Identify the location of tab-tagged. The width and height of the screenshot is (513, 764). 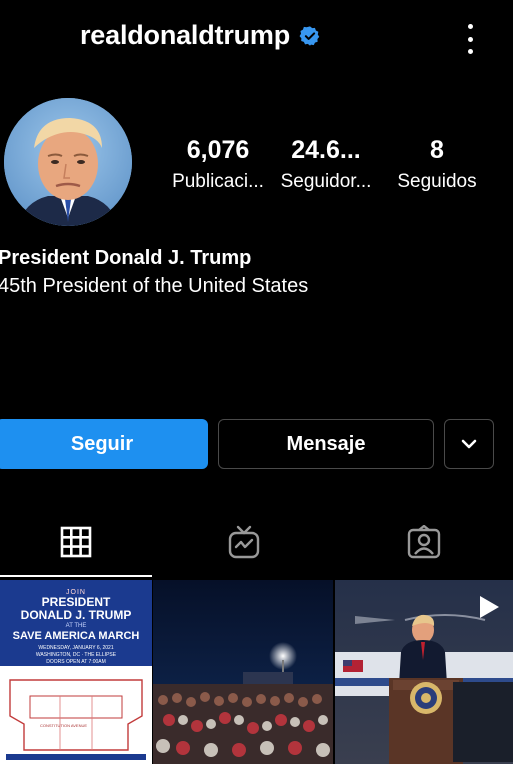
(424, 542).